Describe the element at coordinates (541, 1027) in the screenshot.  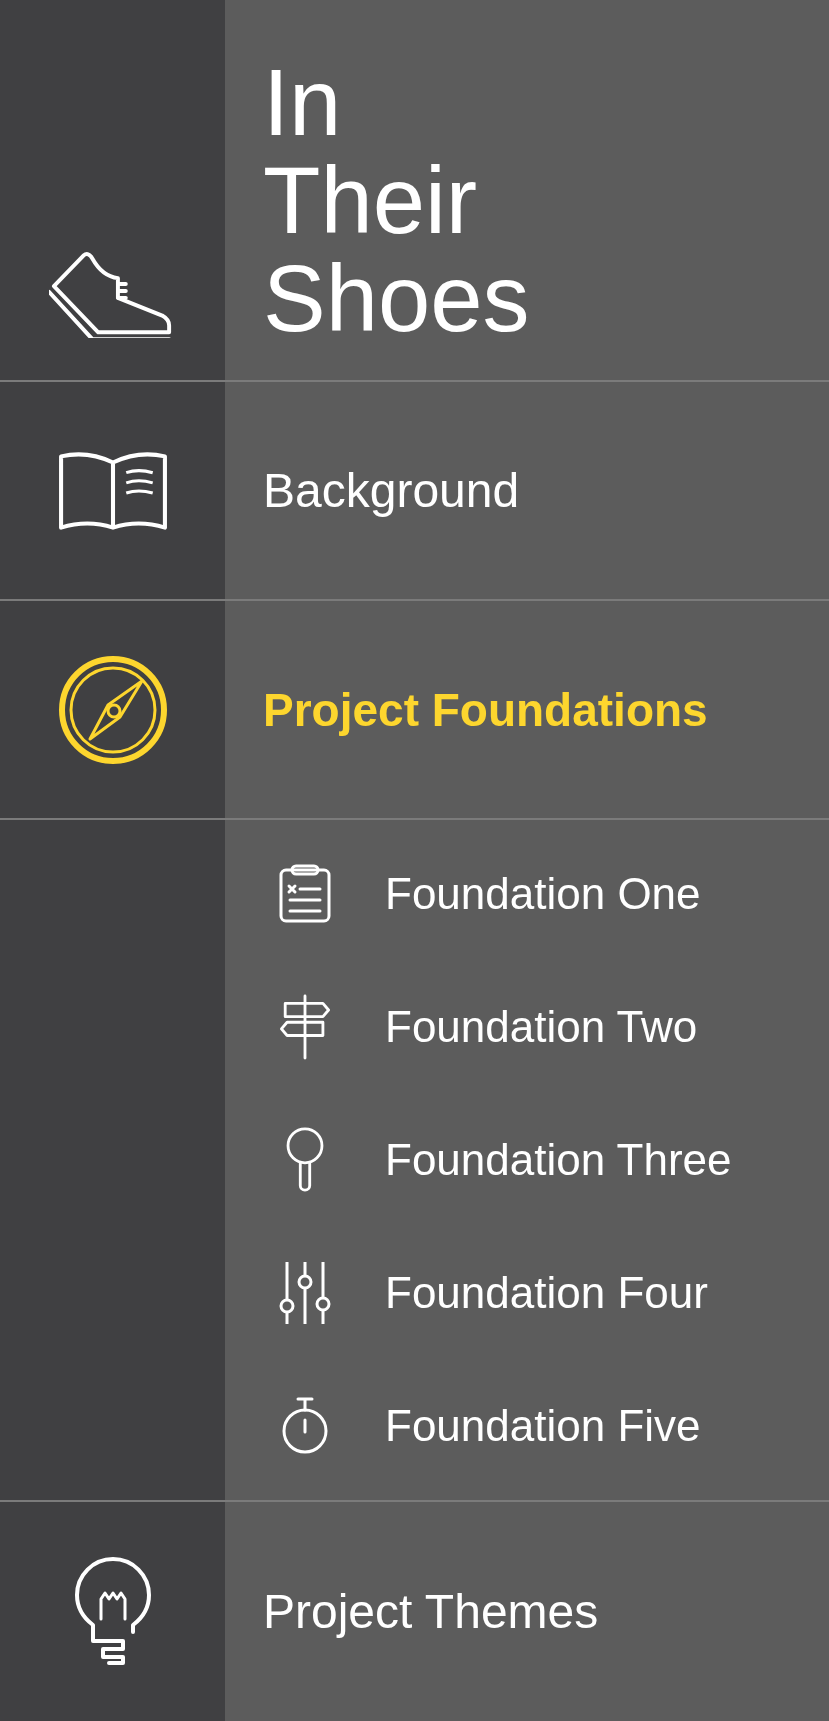
I see `submenu-item: Foundation Two` at that location.